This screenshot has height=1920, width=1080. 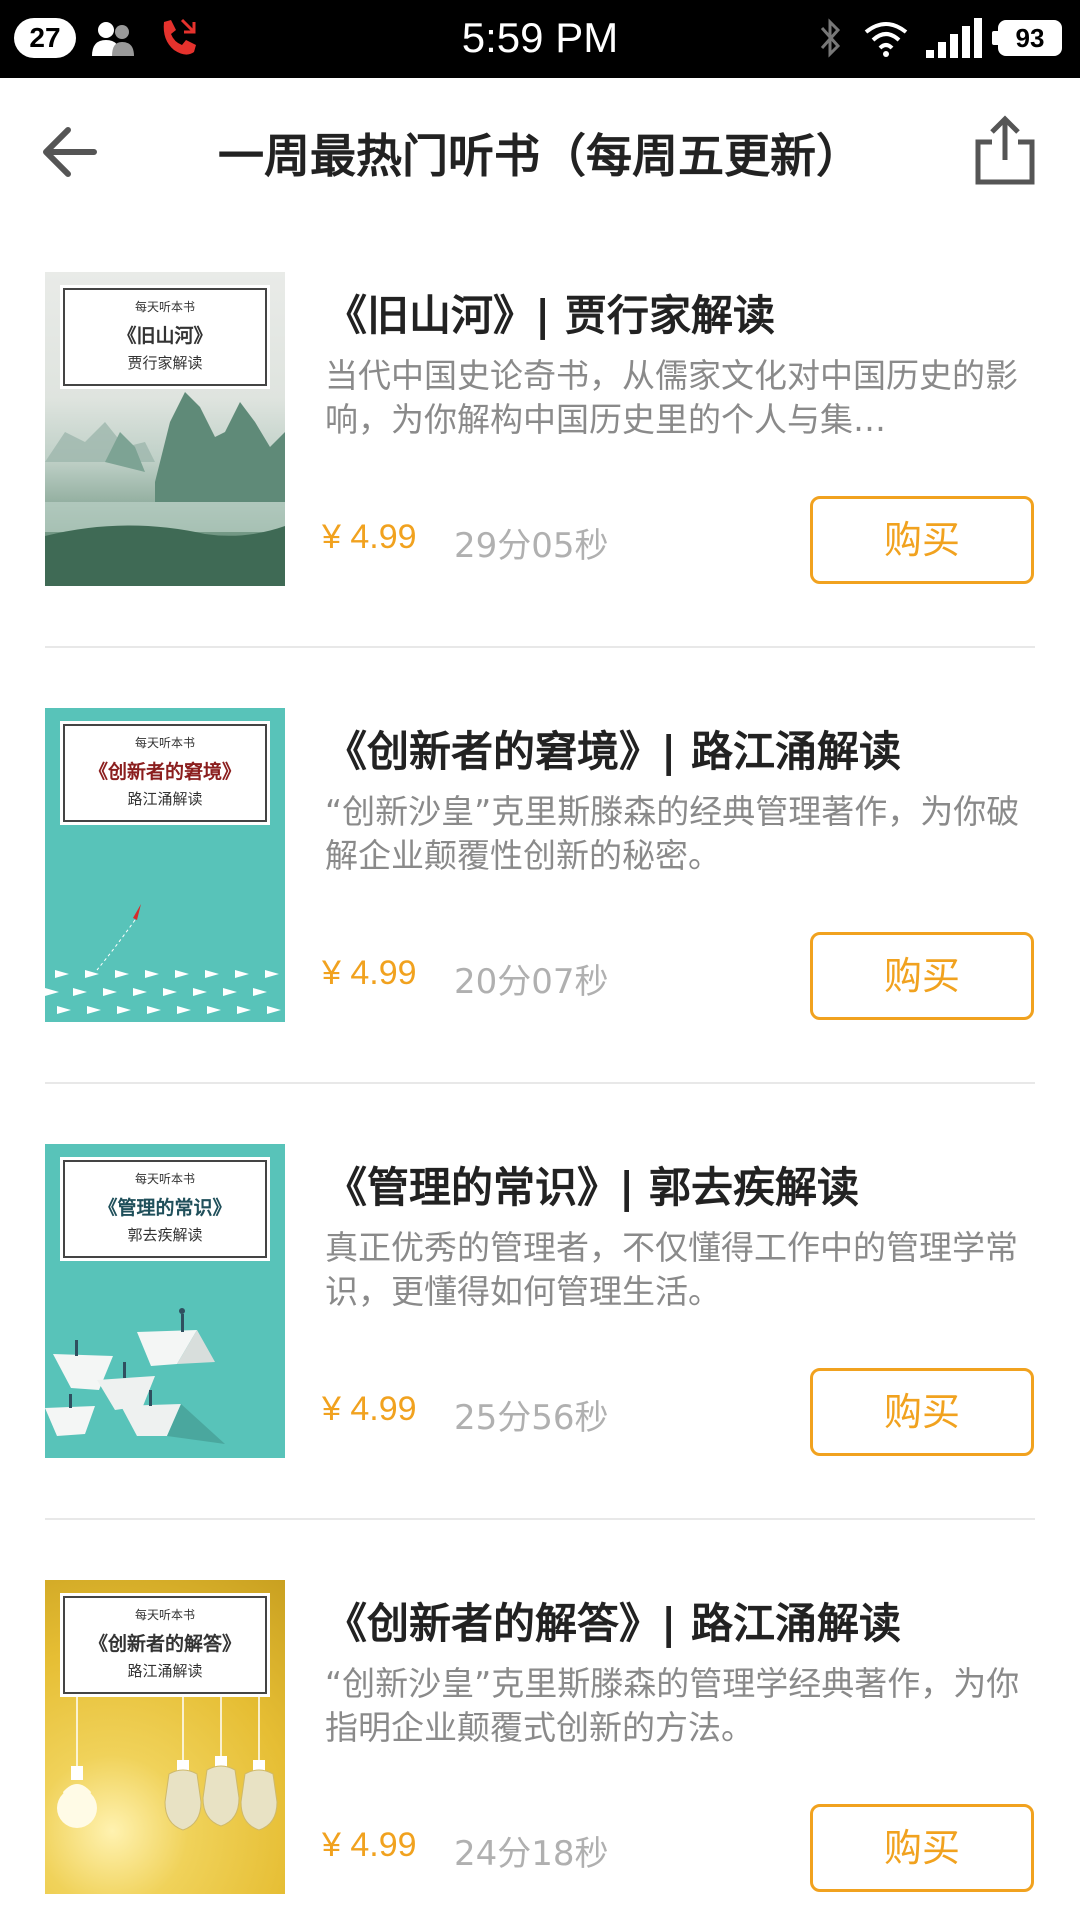 I want to click on status-bar: 27 5:59 PM 93, so click(x=540, y=39).